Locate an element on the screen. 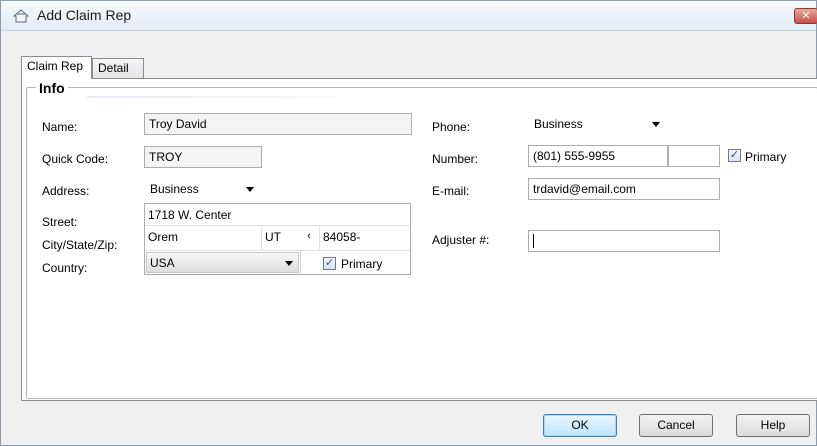  ok-button: OK is located at coordinates (580, 425).